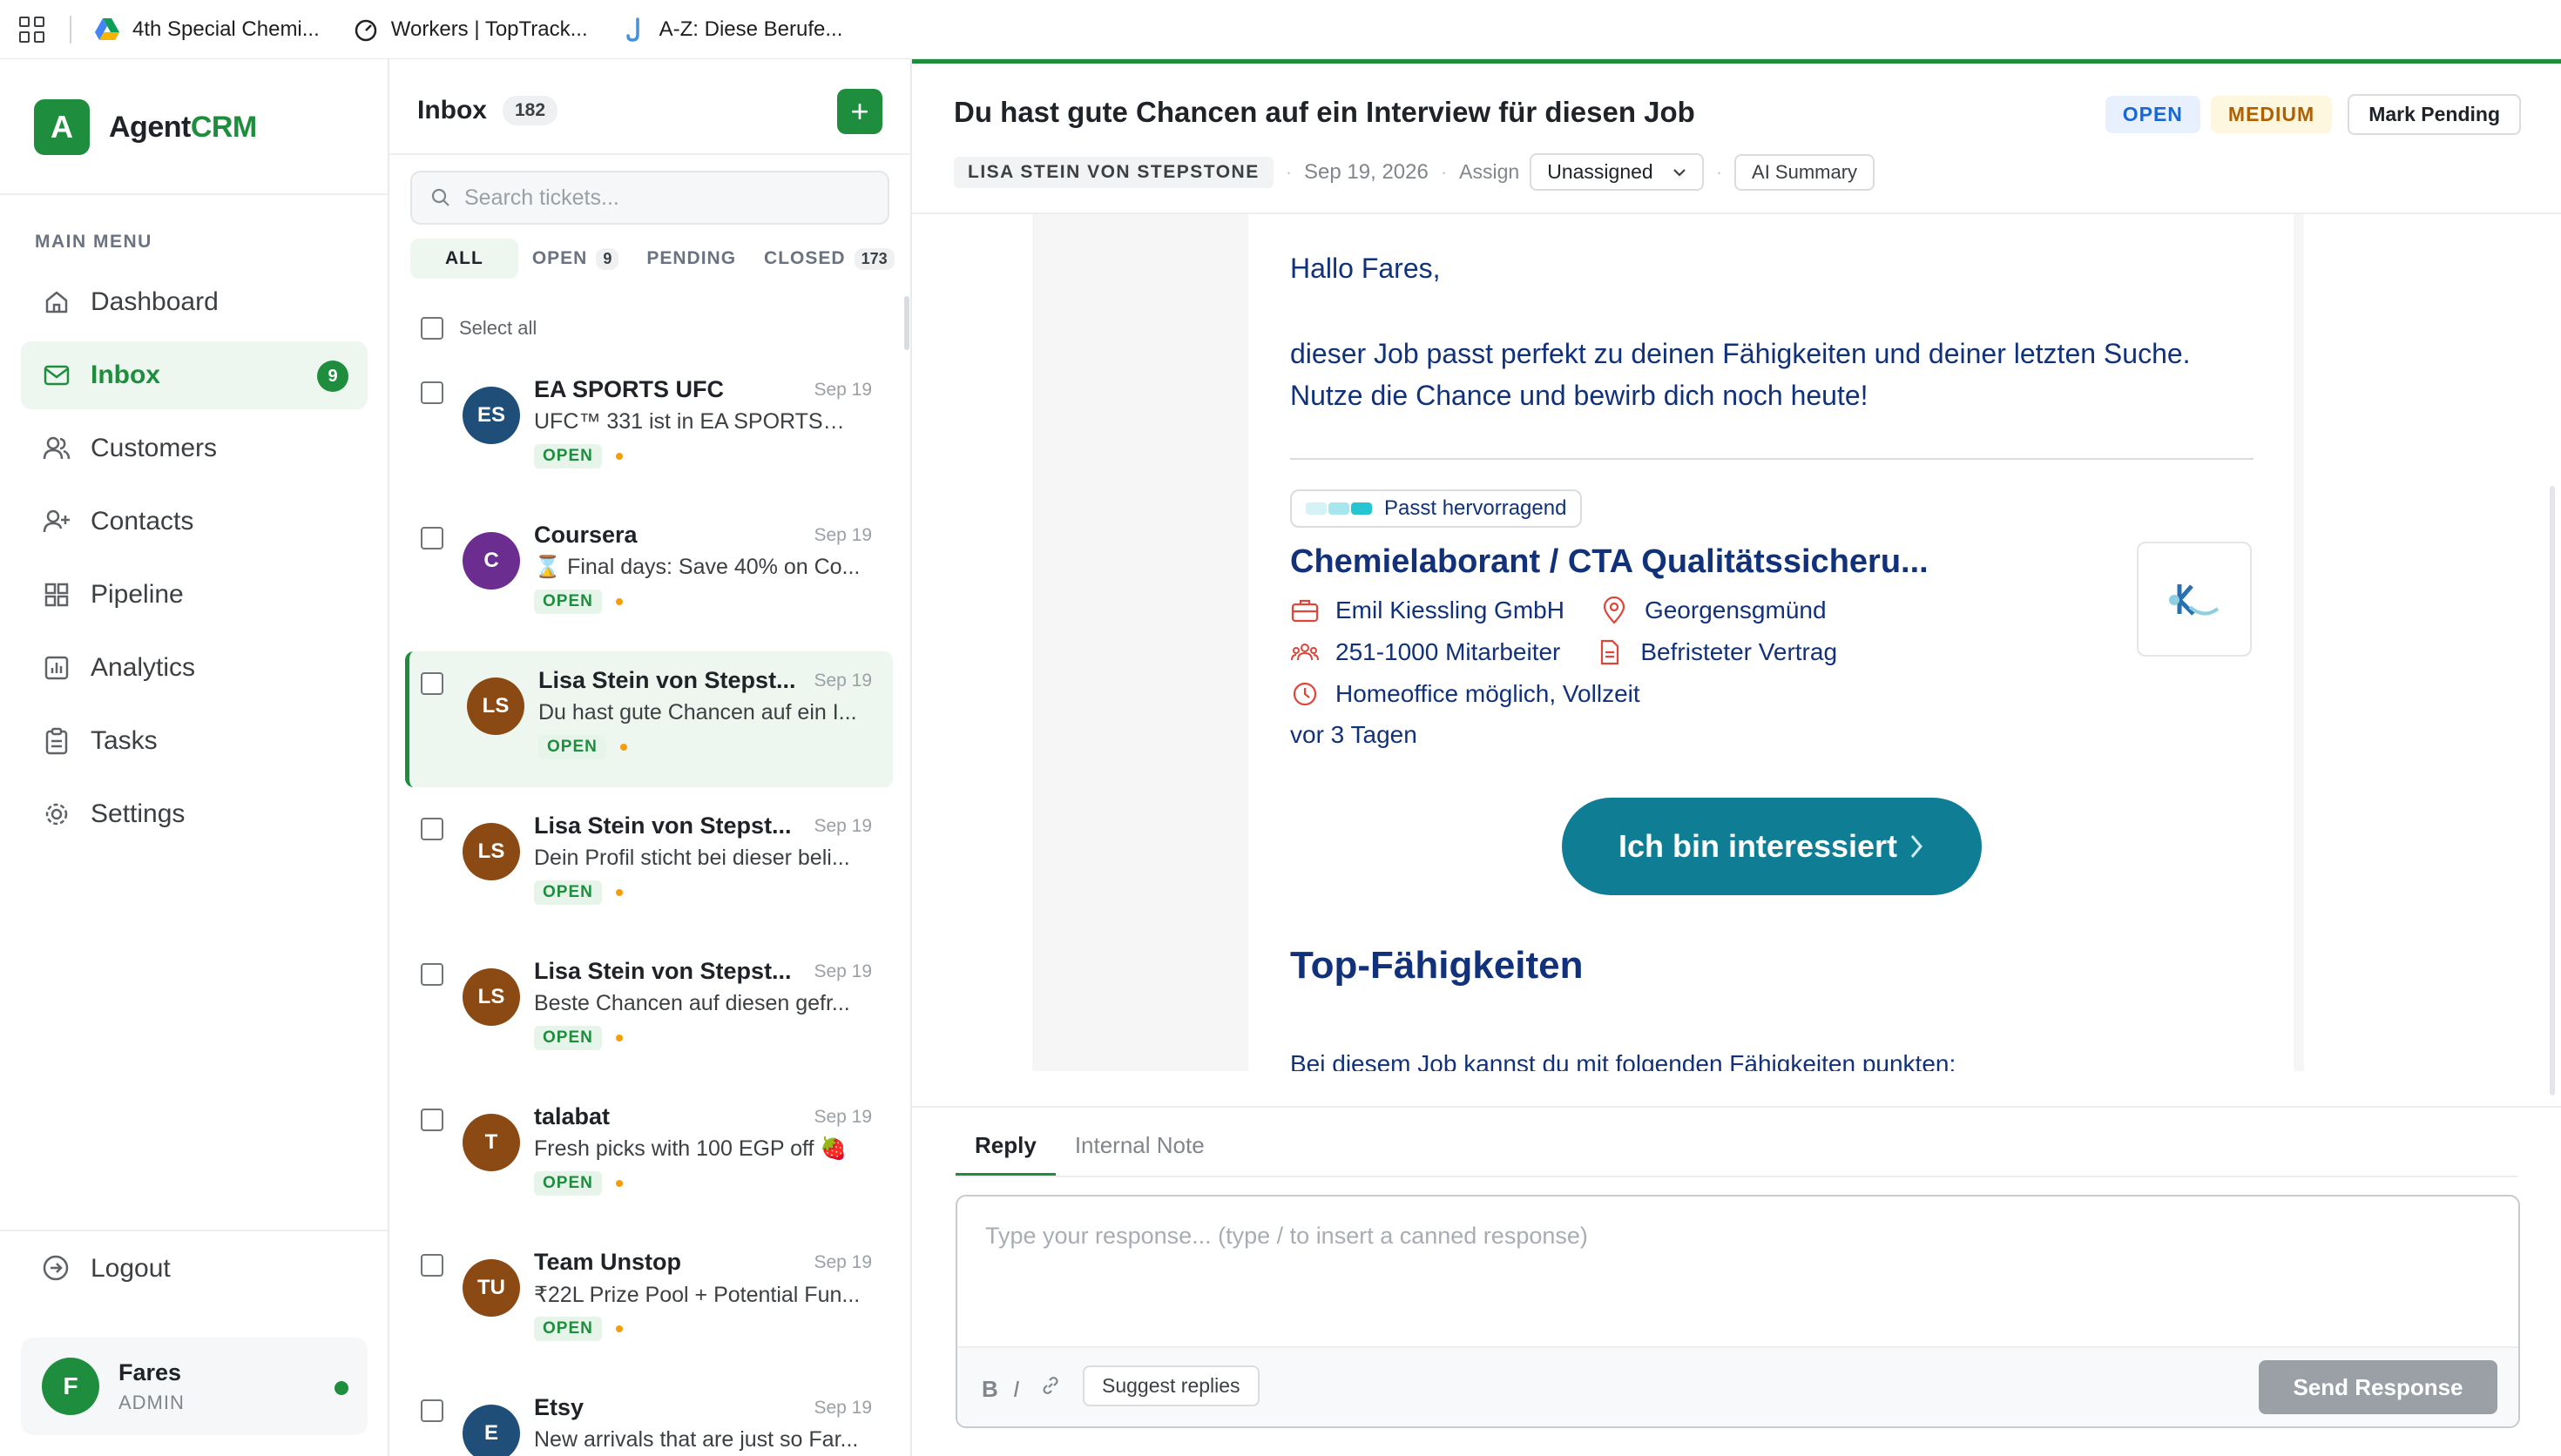  Describe the element at coordinates (194, 375) in the screenshot. I see `sidebar-item-inbox: Inbox 9` at that location.